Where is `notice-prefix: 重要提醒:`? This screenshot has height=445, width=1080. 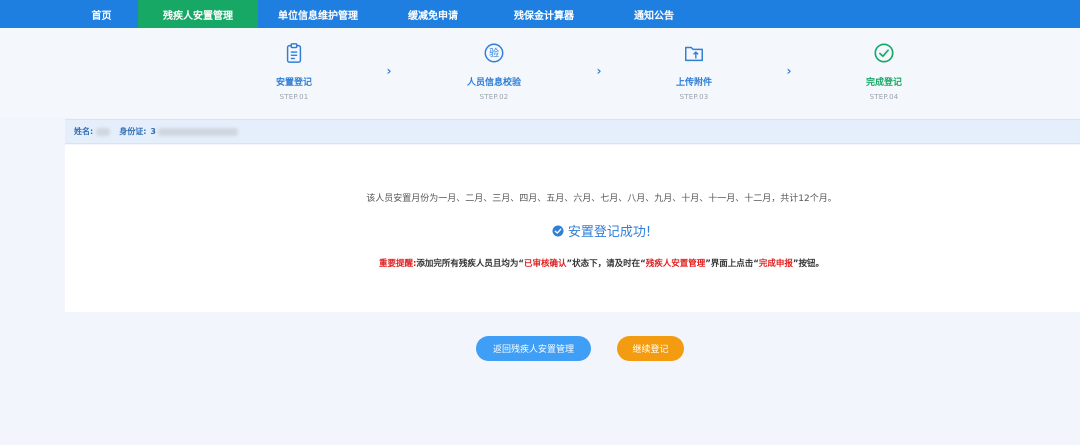
notice-prefix: 重要提醒: is located at coordinates (397, 264).